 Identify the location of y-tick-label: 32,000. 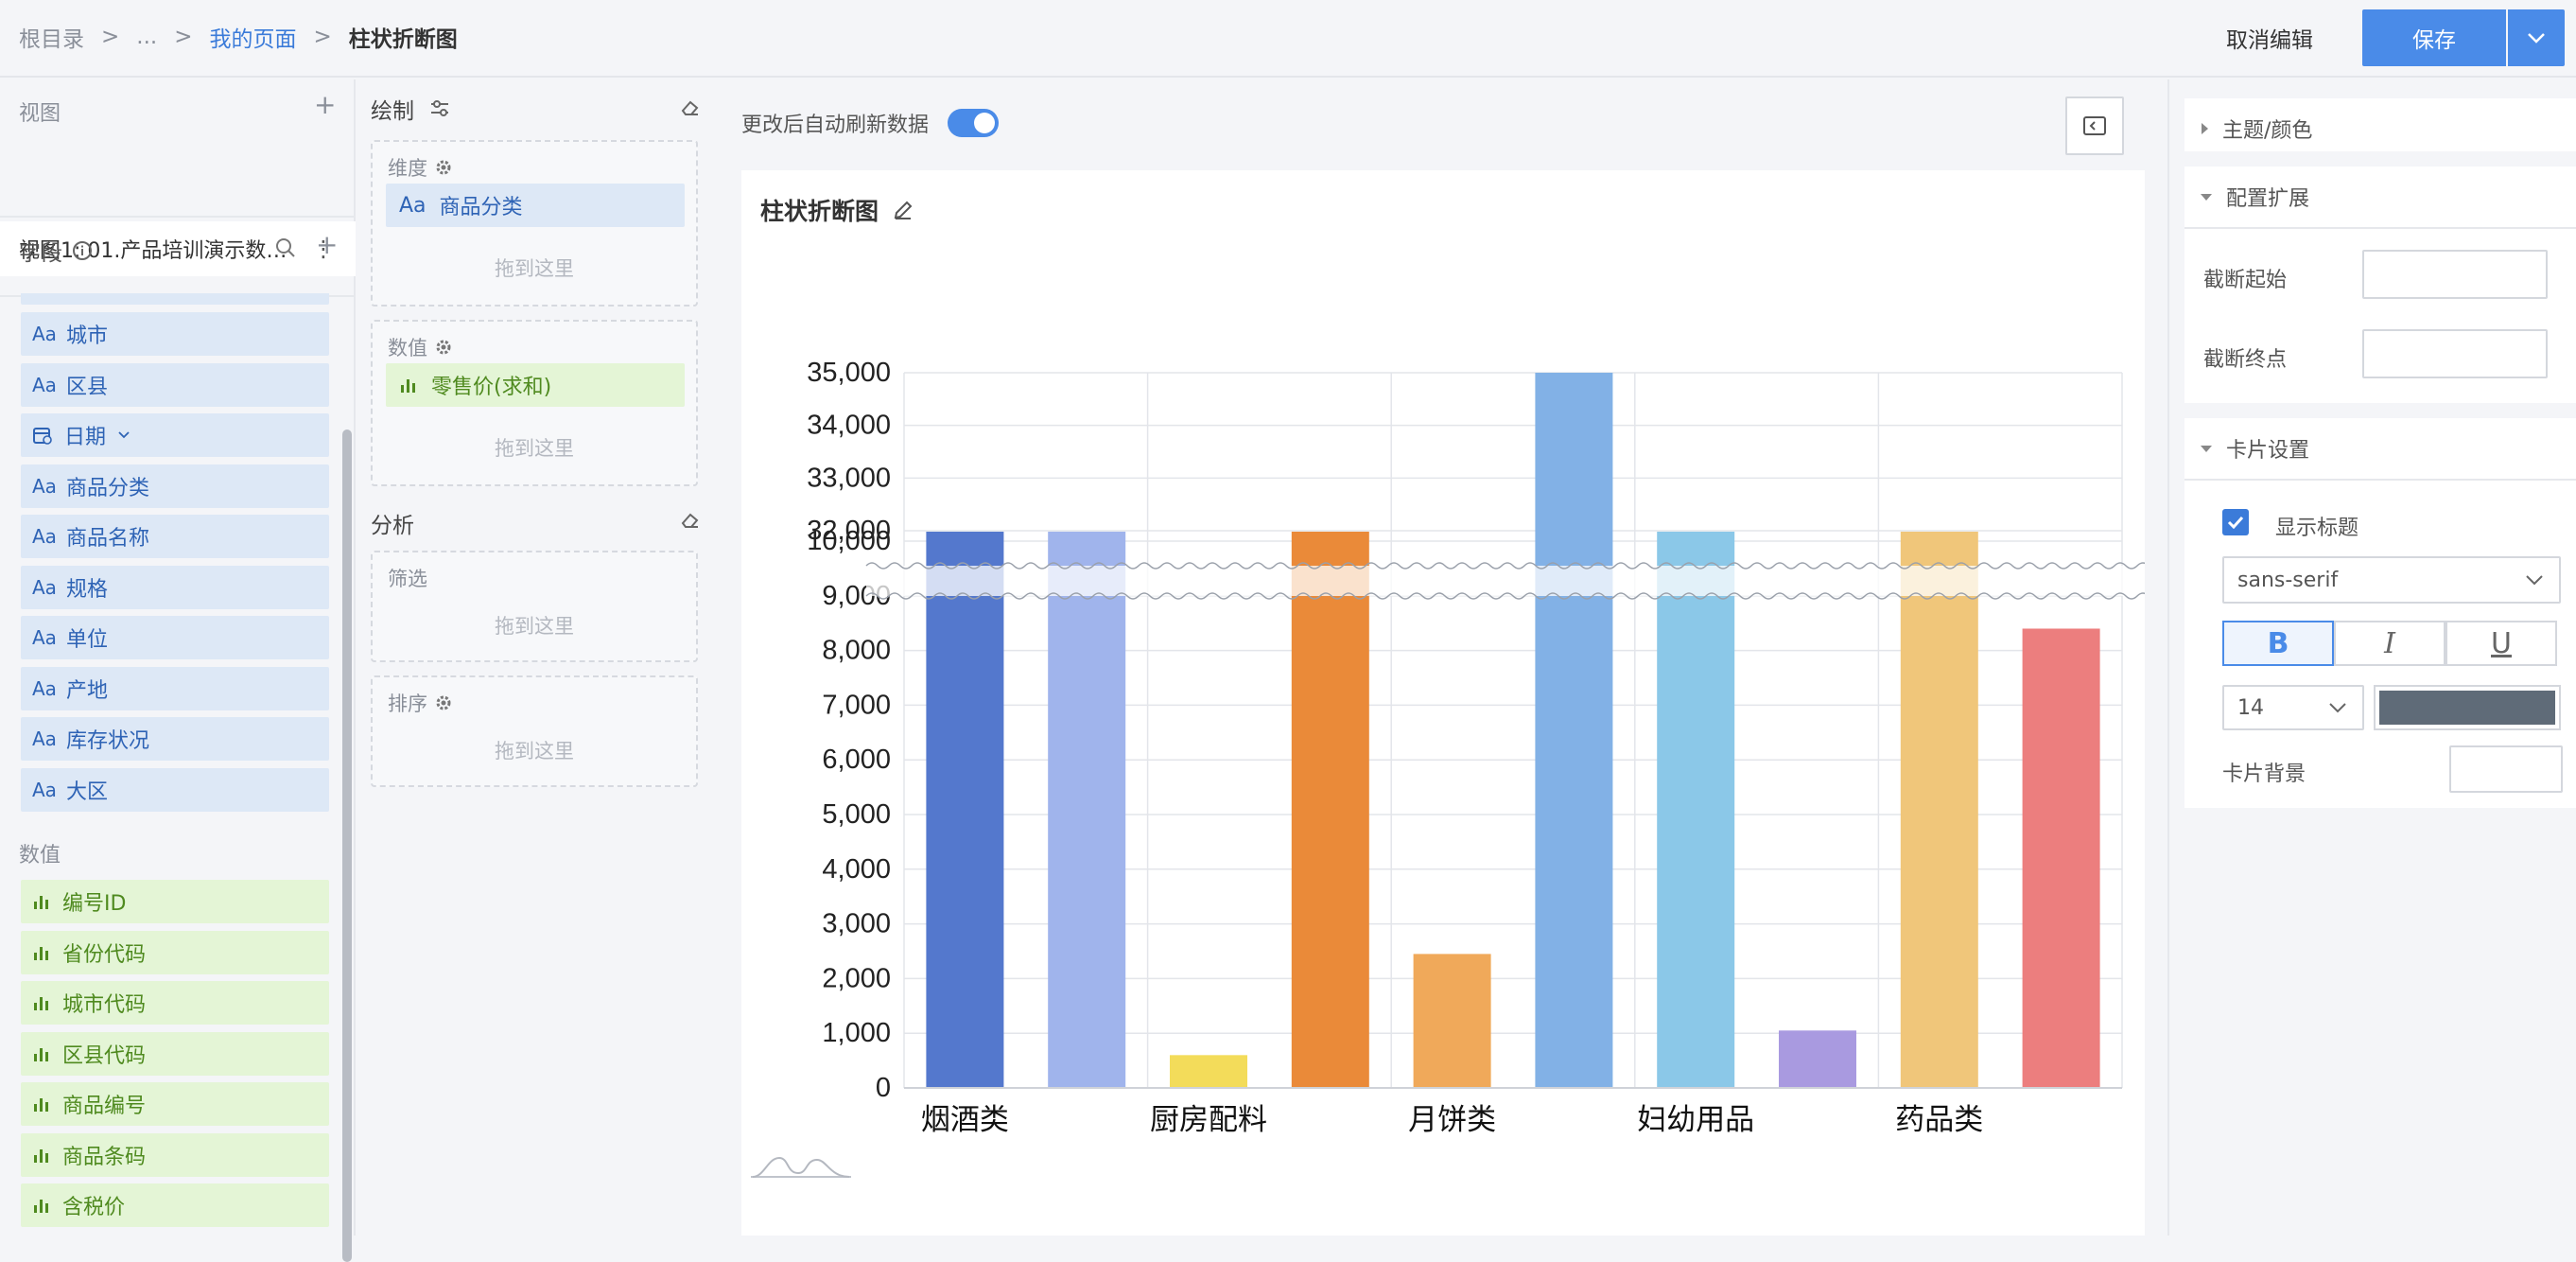
(849, 531).